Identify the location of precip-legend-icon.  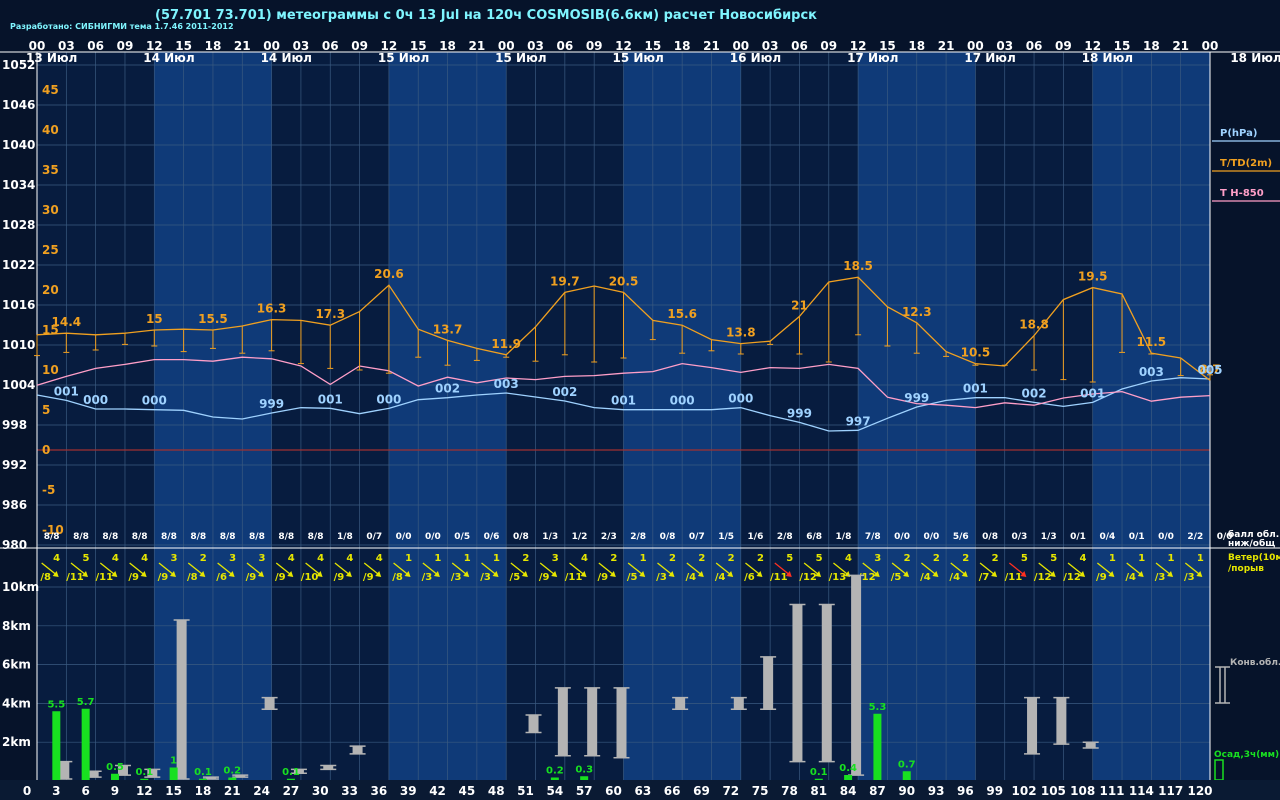
(1219, 770).